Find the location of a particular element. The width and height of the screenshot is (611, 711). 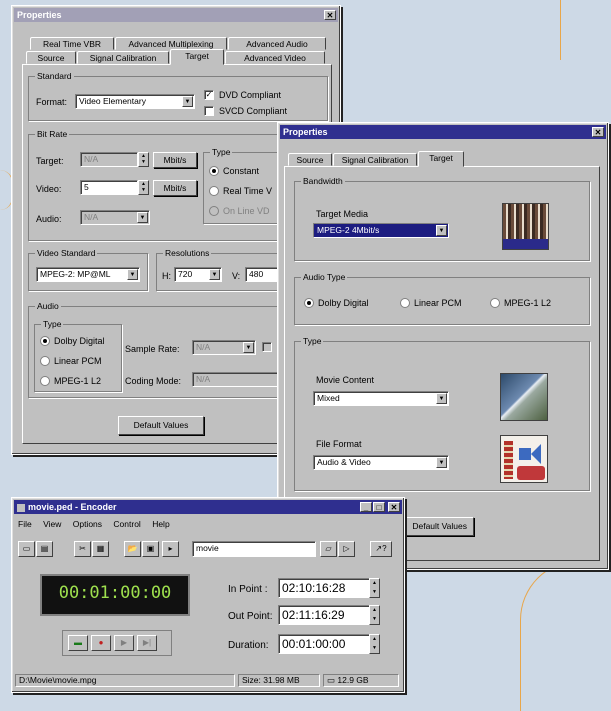

folder-icon: ▸ is located at coordinates (170, 549).